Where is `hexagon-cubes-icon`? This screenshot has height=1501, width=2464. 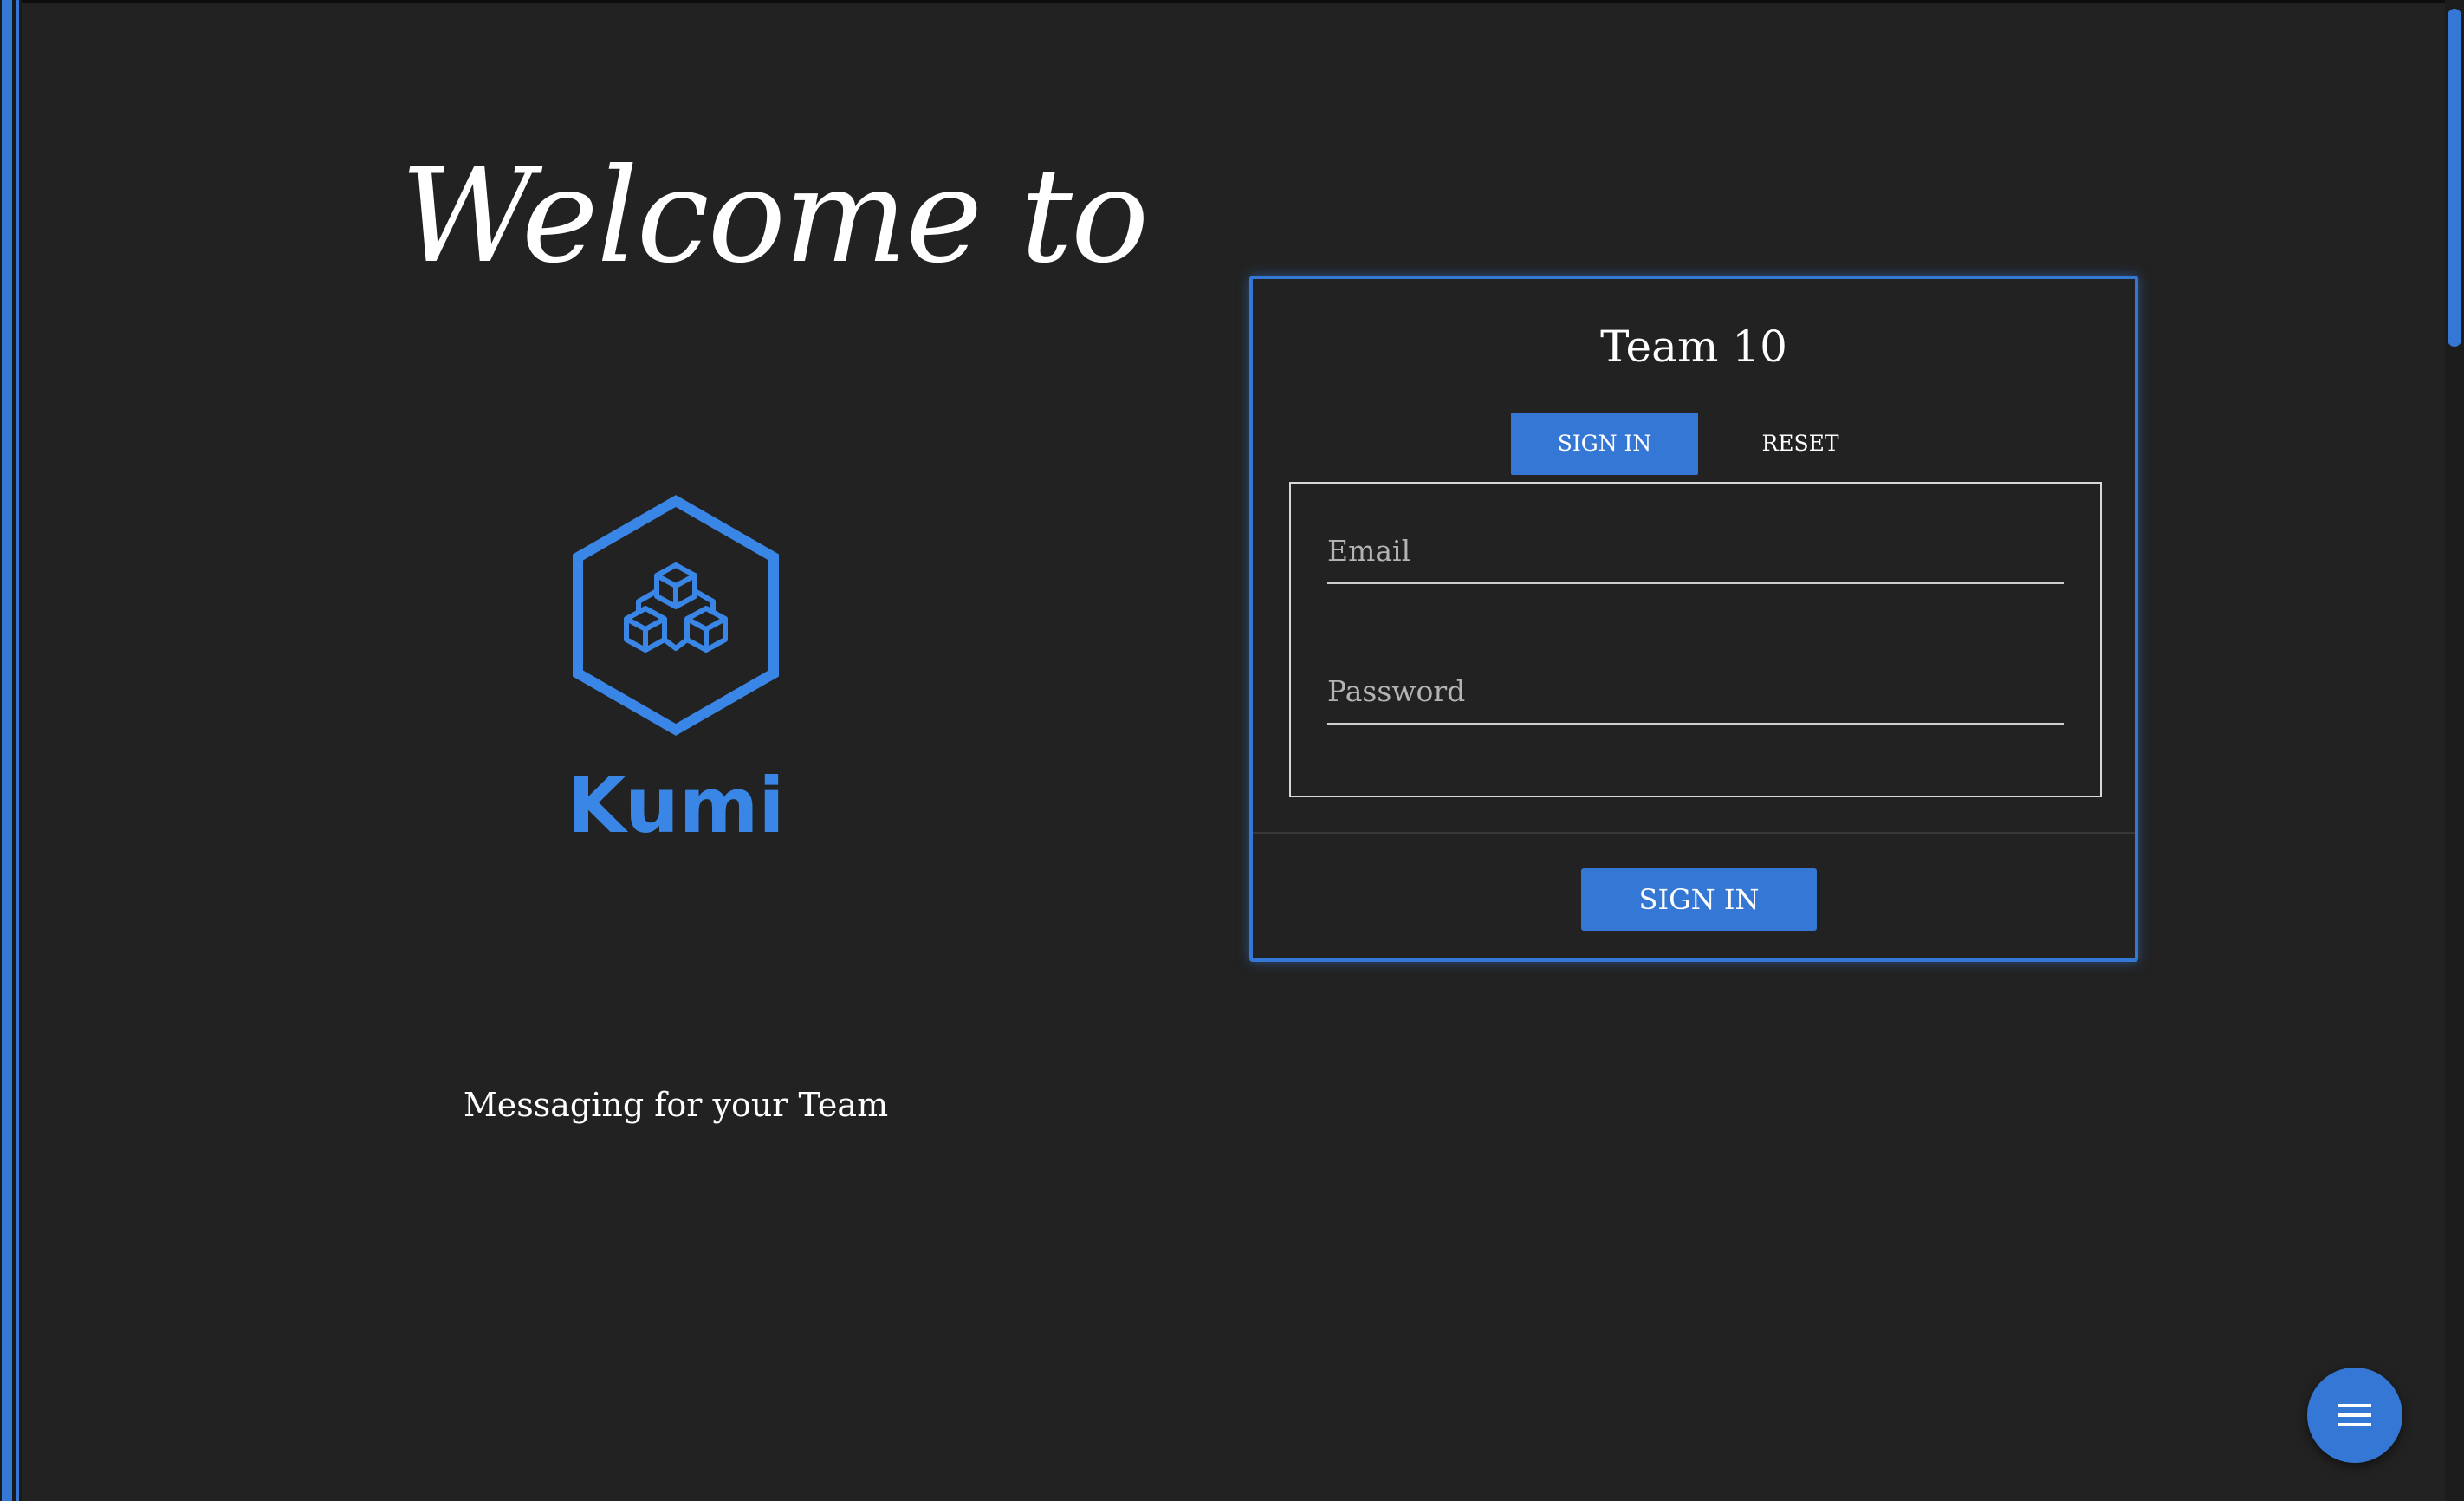 hexagon-cubes-icon is located at coordinates (676, 615).